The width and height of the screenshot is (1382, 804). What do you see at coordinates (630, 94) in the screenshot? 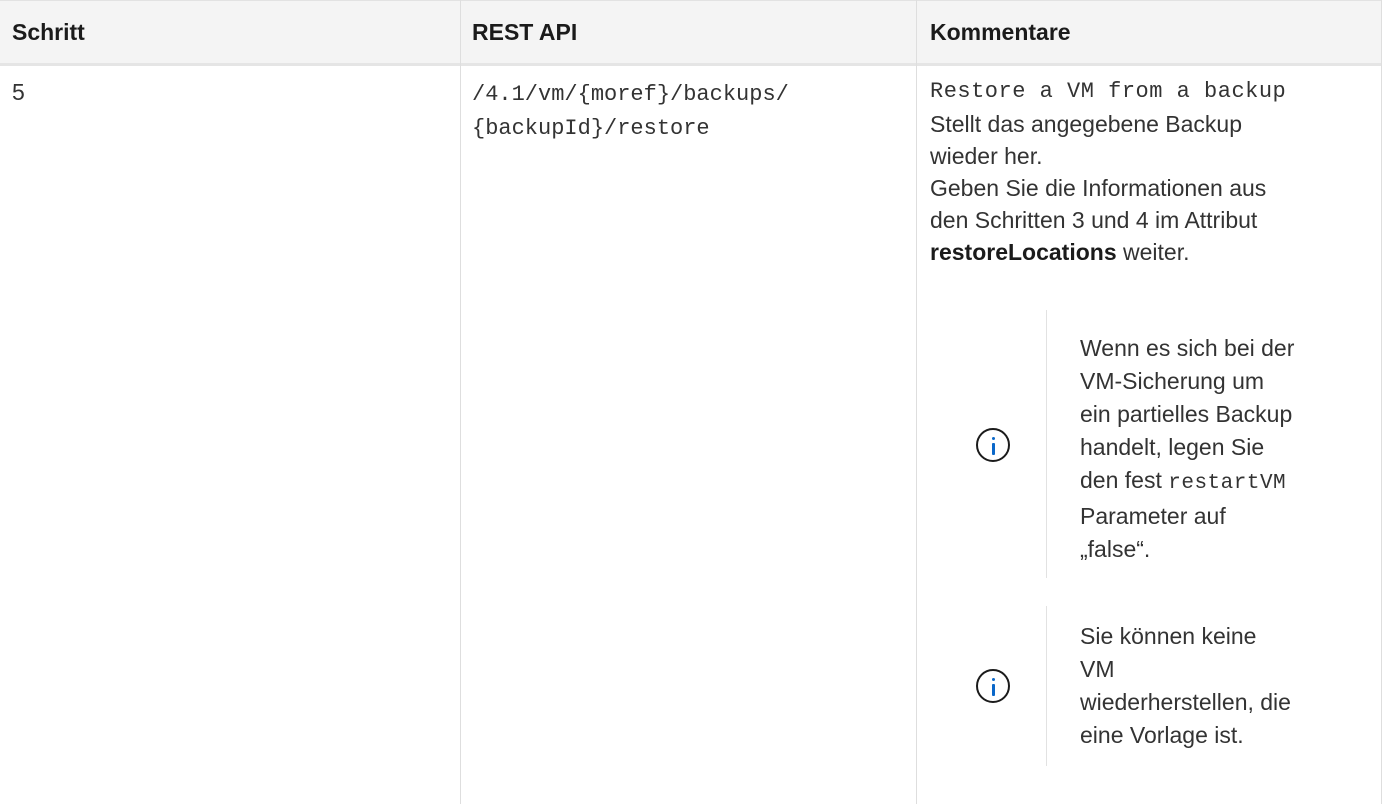
I see `api-endpoint-line: /4.1/vm/{moref}/backups/` at bounding box center [630, 94].